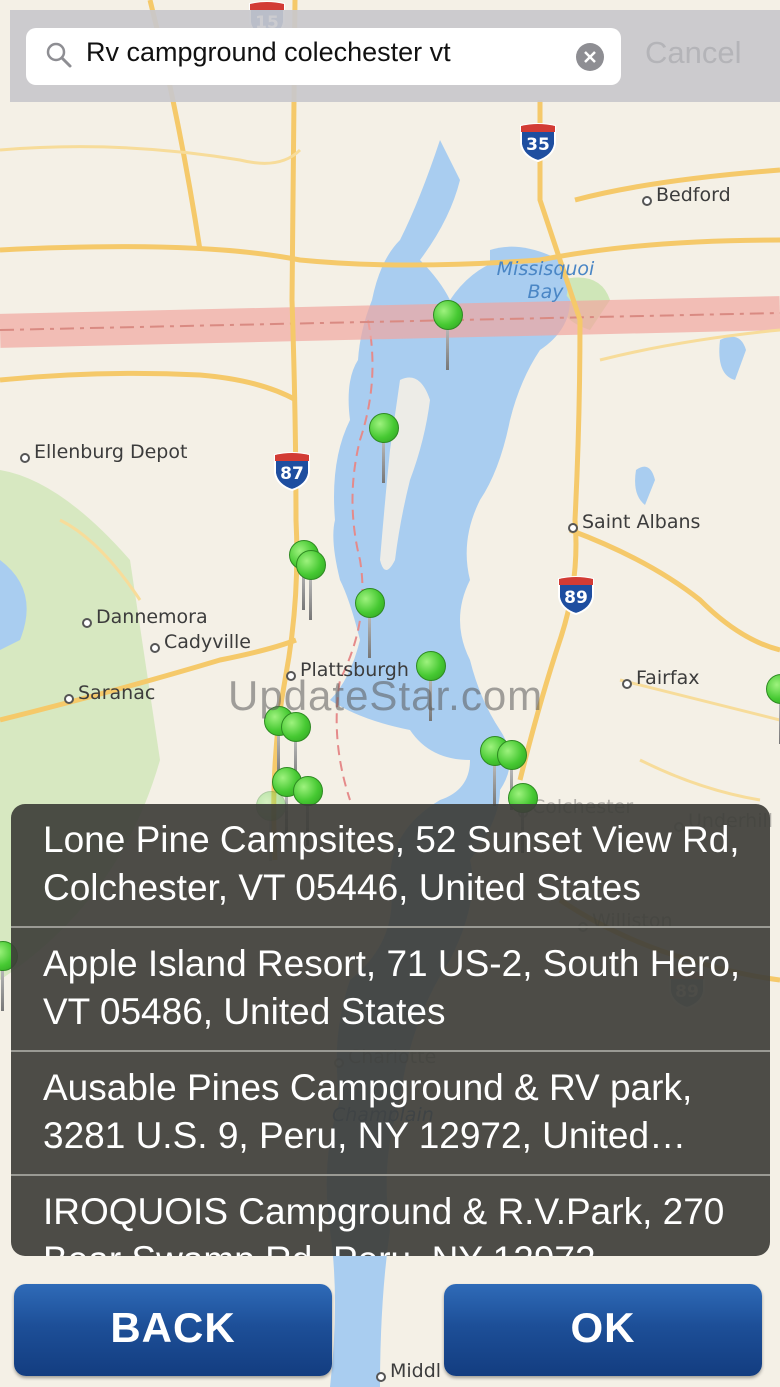 The height and width of the screenshot is (1387, 780). What do you see at coordinates (693, 195) in the screenshot?
I see `place-label: Bedford` at bounding box center [693, 195].